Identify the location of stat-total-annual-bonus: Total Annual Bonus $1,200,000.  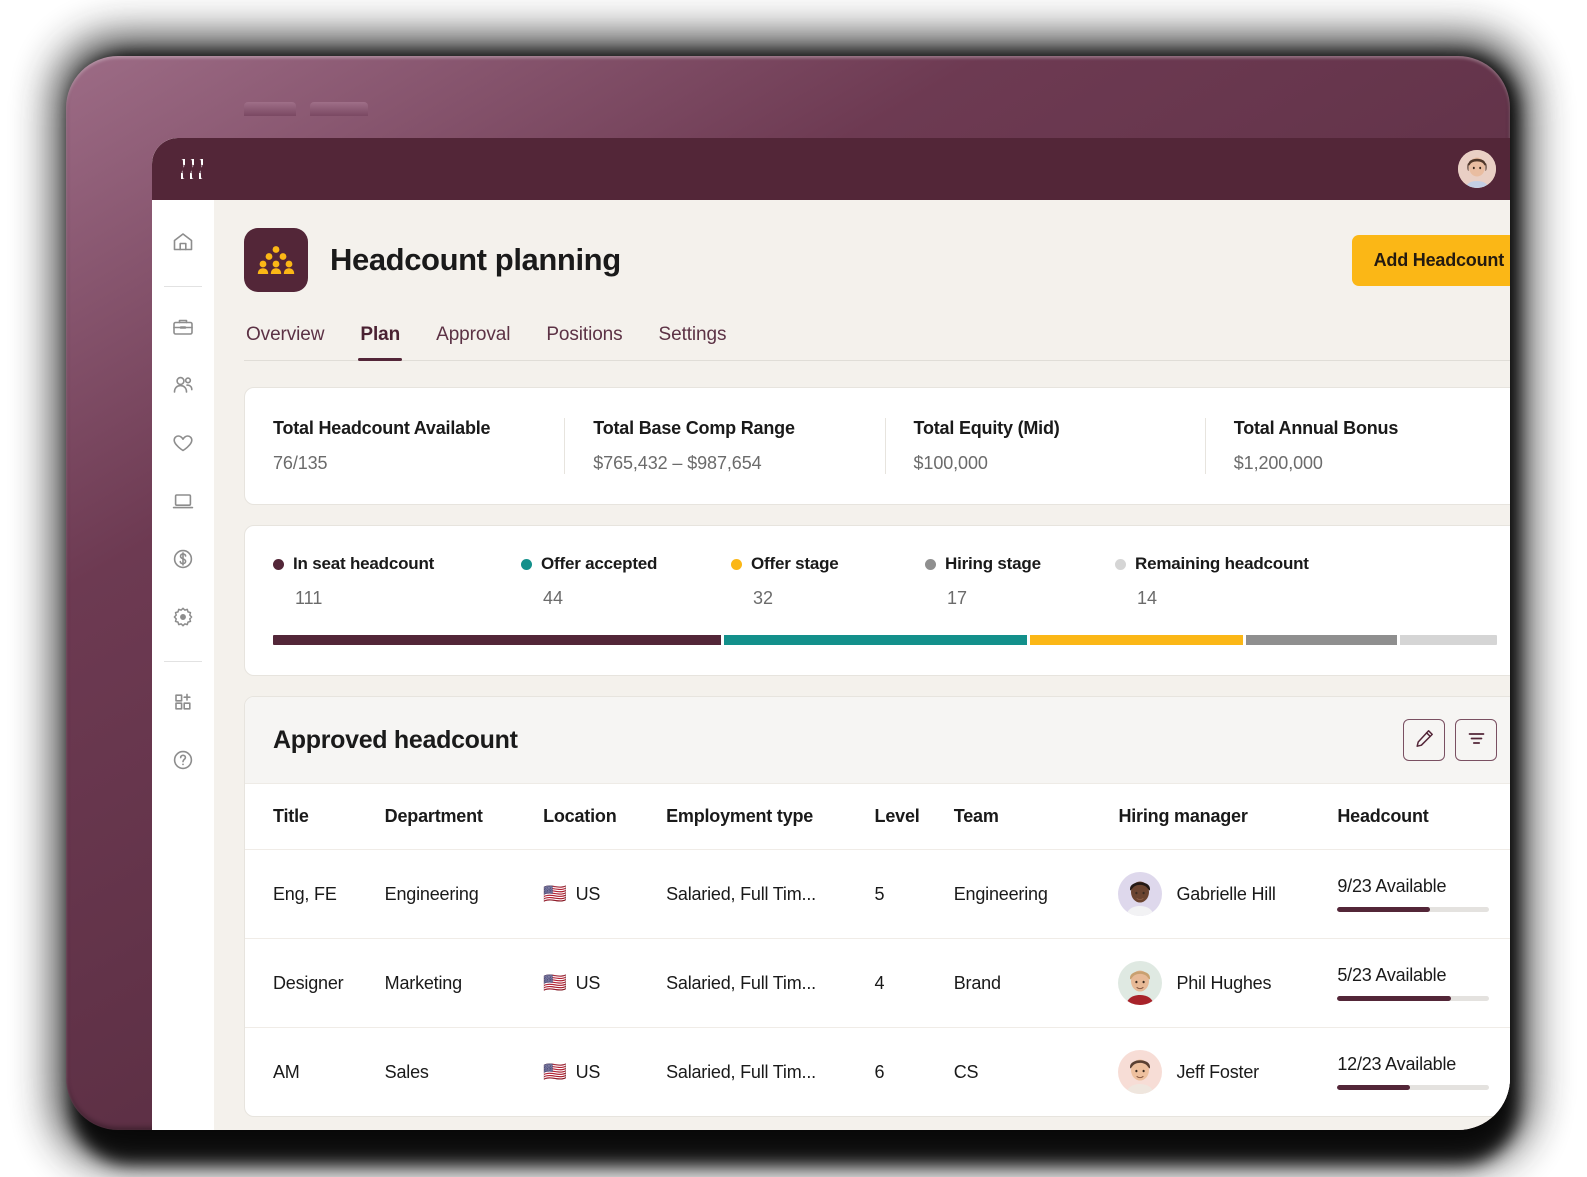
(1358, 446).